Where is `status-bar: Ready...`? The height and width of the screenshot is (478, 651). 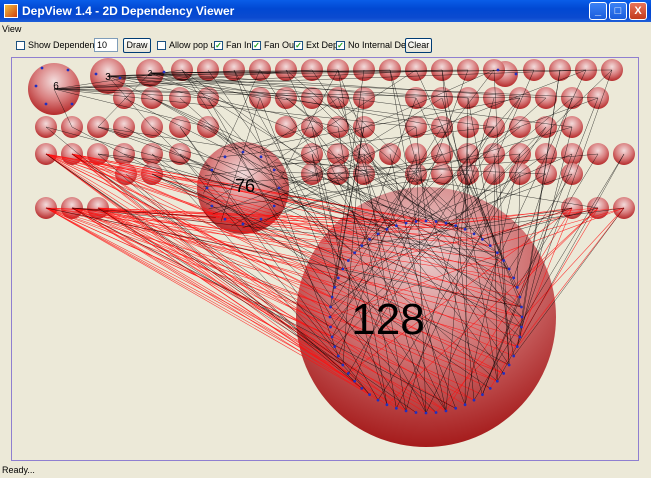 status-bar: Ready... is located at coordinates (18, 470).